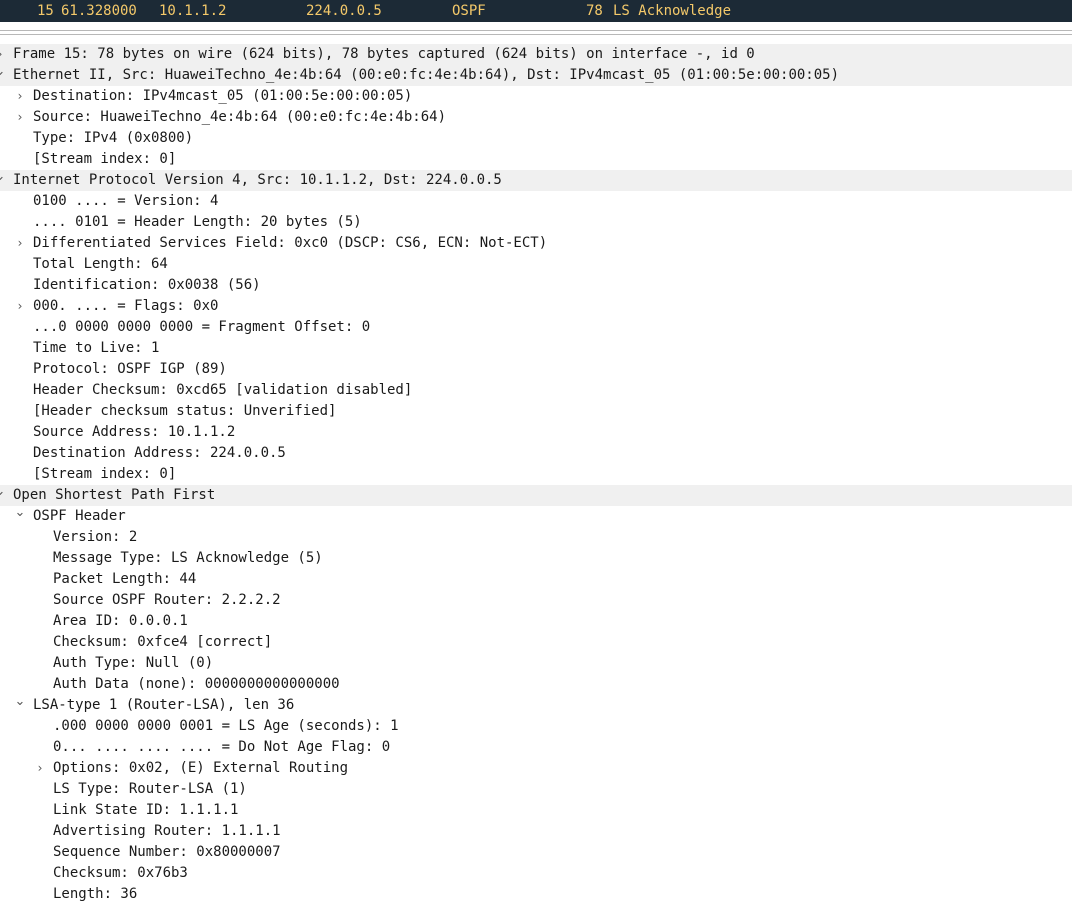 This screenshot has height=913, width=1072. I want to click on tree-row: Auth Data (none): 0000000000000000, so click(536, 684).